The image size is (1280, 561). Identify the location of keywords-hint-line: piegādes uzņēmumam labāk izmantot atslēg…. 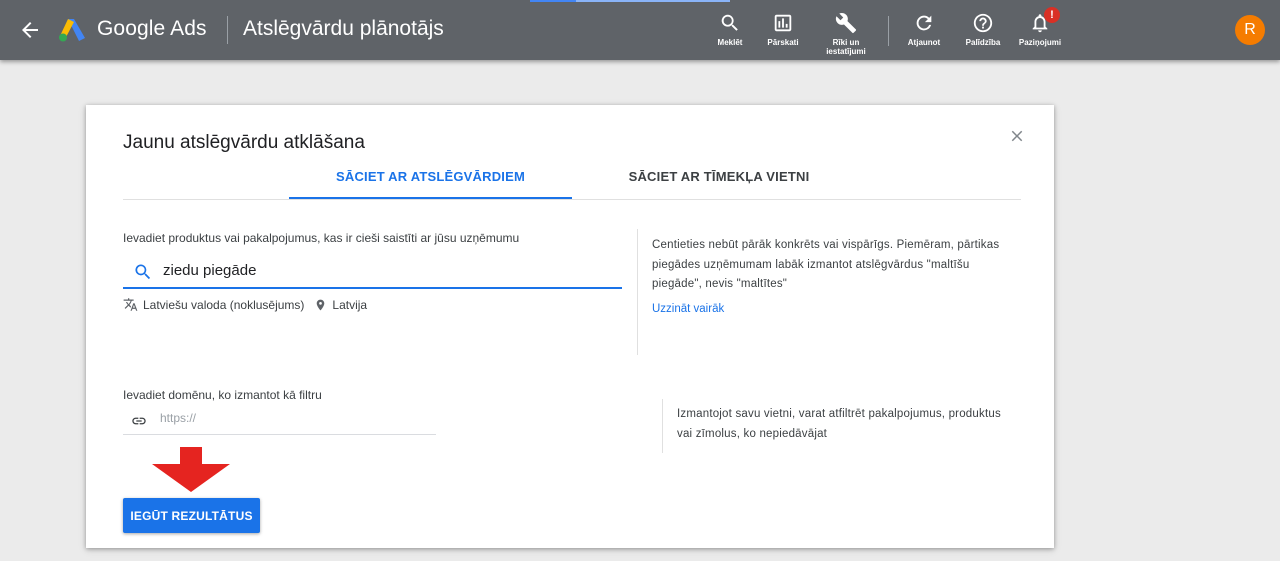
(811, 264).